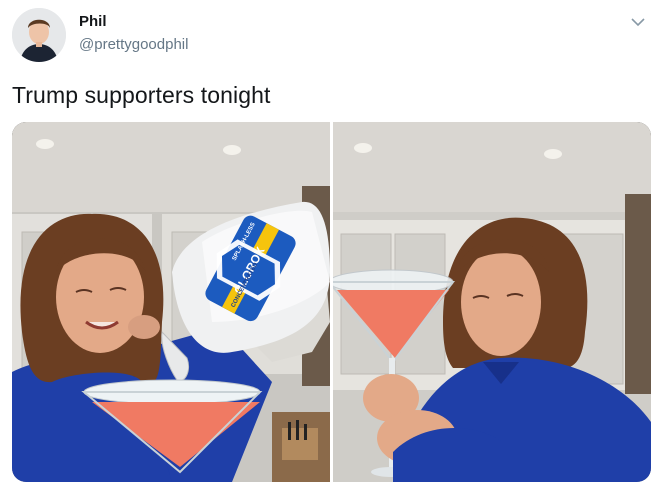 The image size is (663, 490). I want to click on tweet-header: Phil @prettygoodphil, so click(332, 36).